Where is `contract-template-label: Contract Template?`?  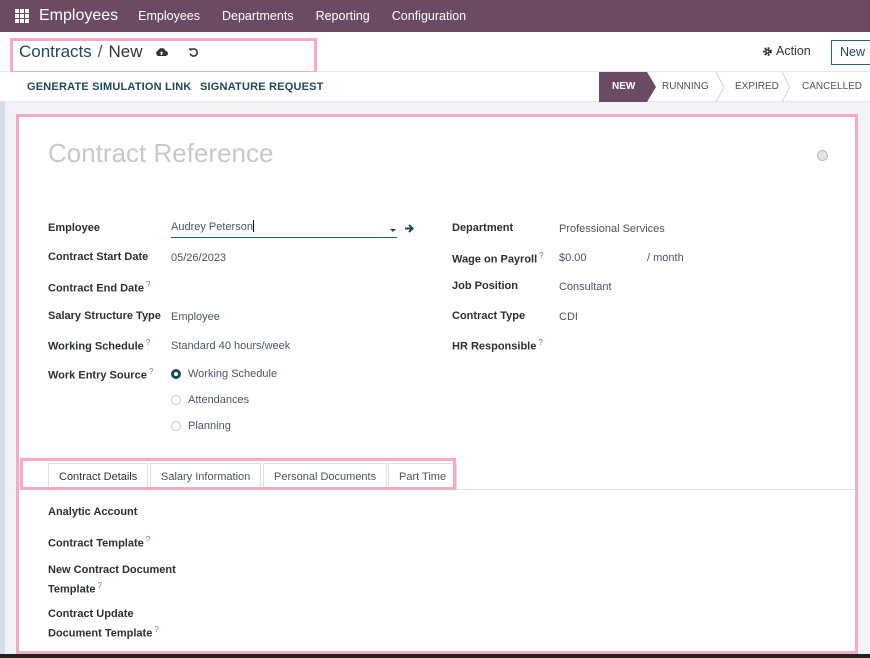 contract-template-label: Contract Template? is located at coordinates (99, 542).